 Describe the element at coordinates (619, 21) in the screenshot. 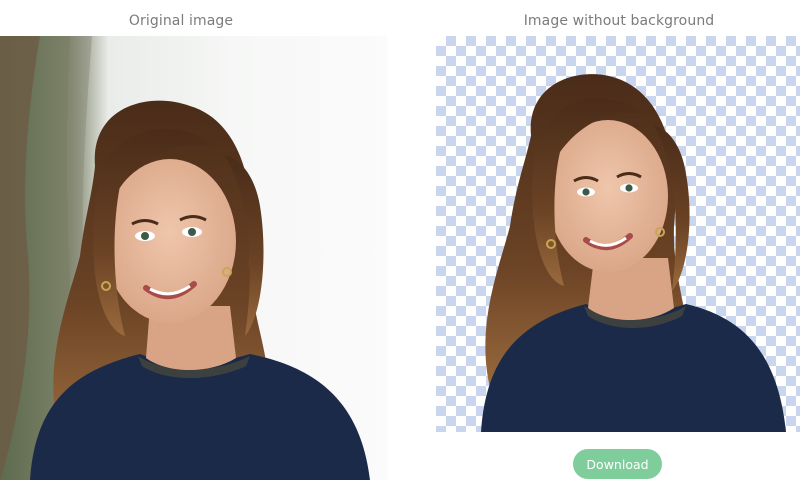

I see `result-image-caption: Image without background` at that location.